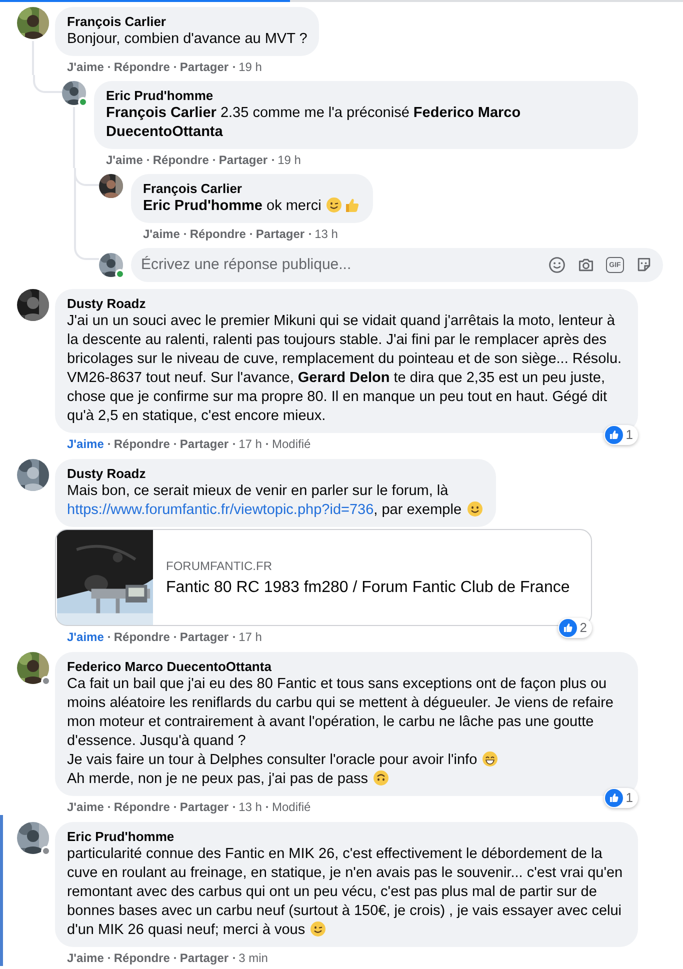 The height and width of the screenshot is (969, 683). I want to click on comment-text: François Carlier 2.35 comme me l'a préconisé Federico Marco DuecentoOttanta, so click(314, 123).